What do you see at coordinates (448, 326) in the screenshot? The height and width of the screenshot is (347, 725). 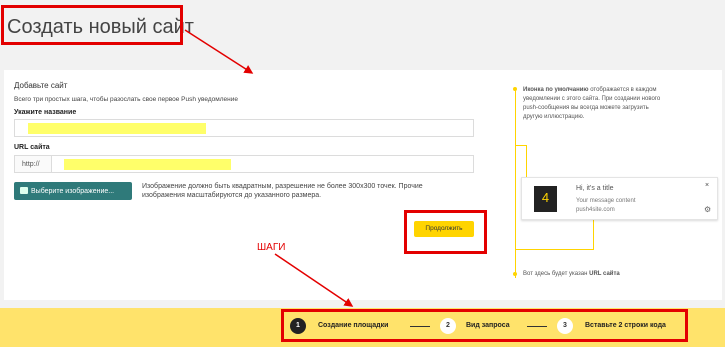 I see `step-2-number: 2` at bounding box center [448, 326].